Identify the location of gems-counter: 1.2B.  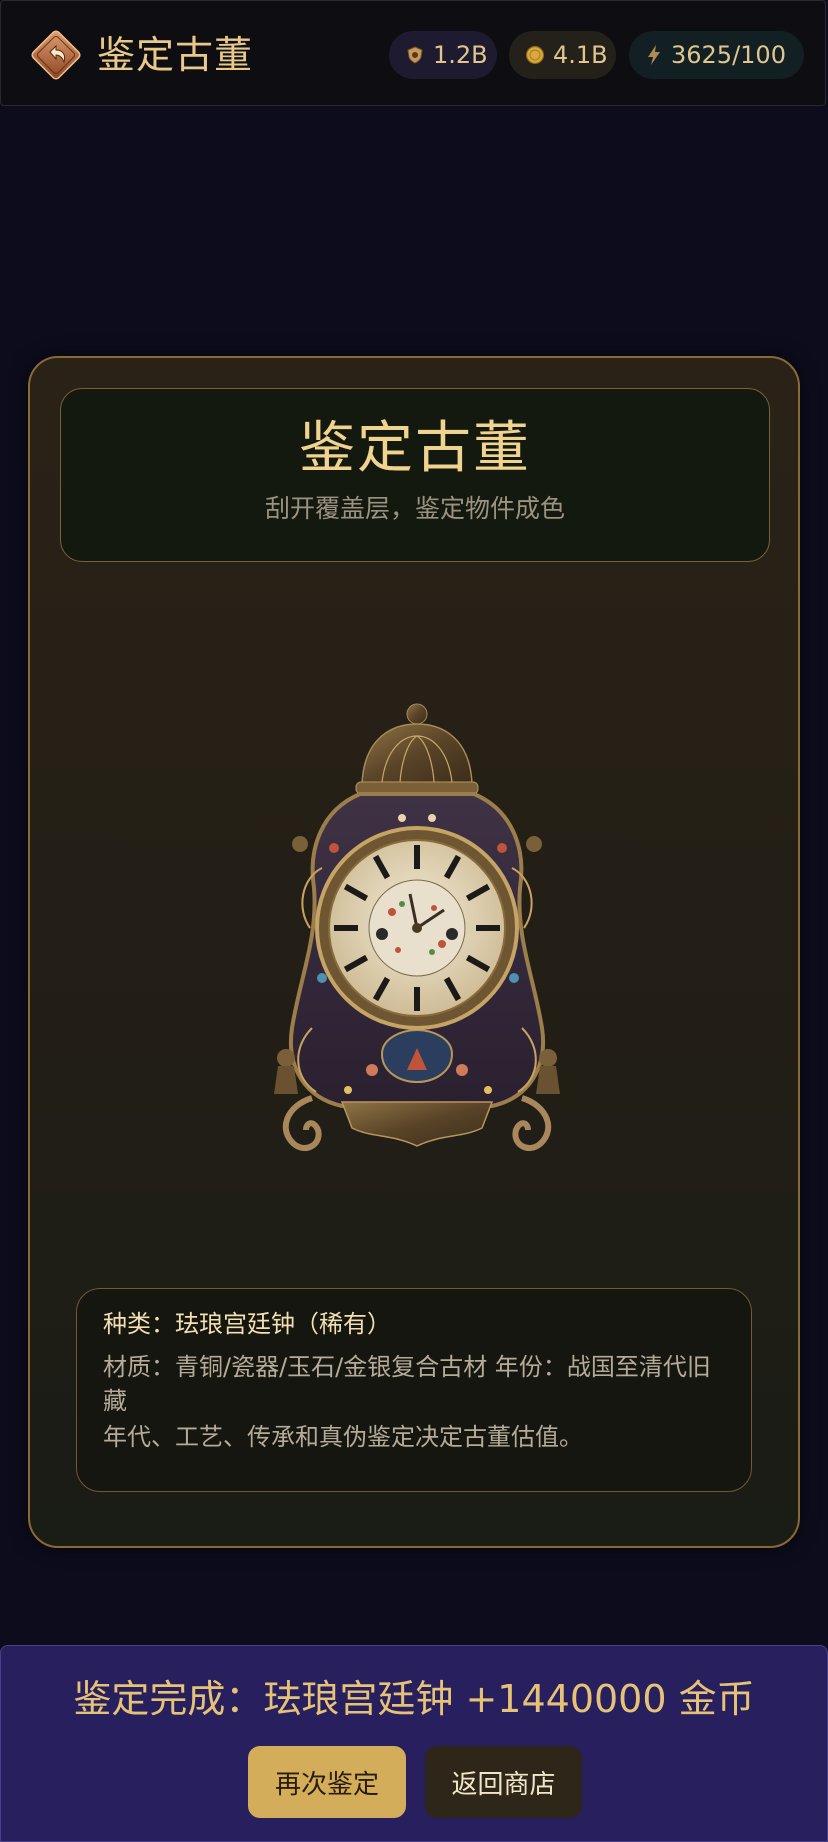
(443, 55).